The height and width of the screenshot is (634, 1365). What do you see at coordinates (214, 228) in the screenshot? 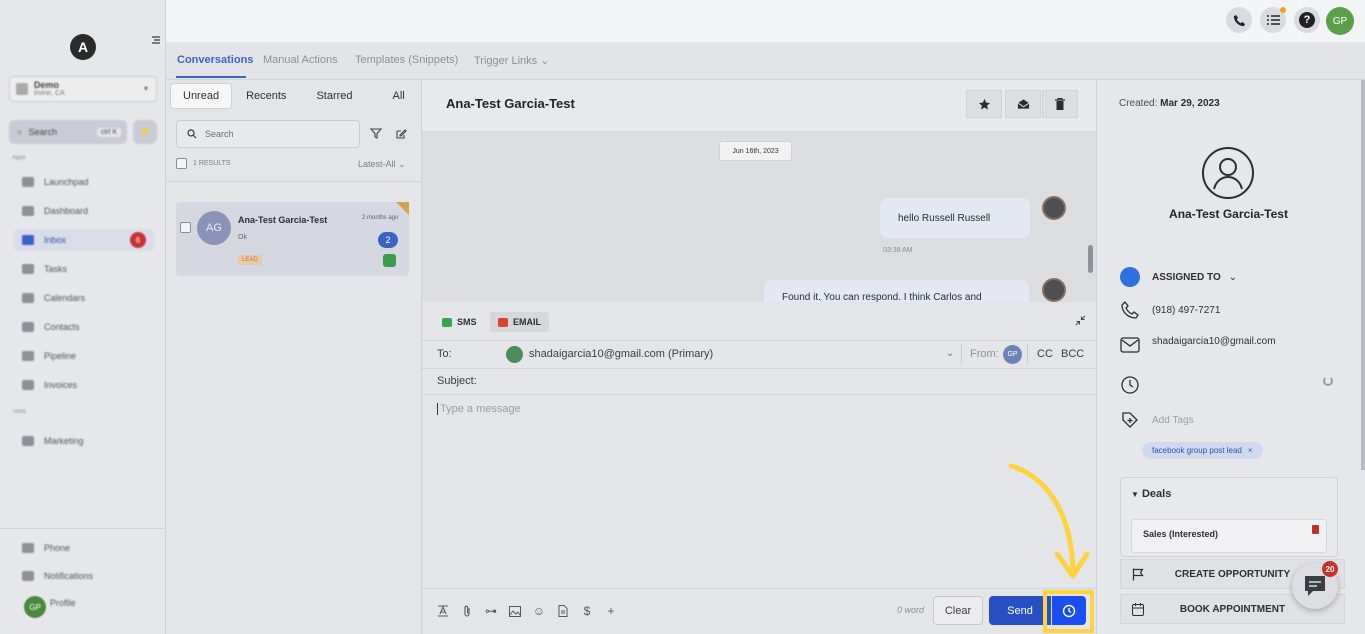
I see `conversation-avatar: AG` at bounding box center [214, 228].